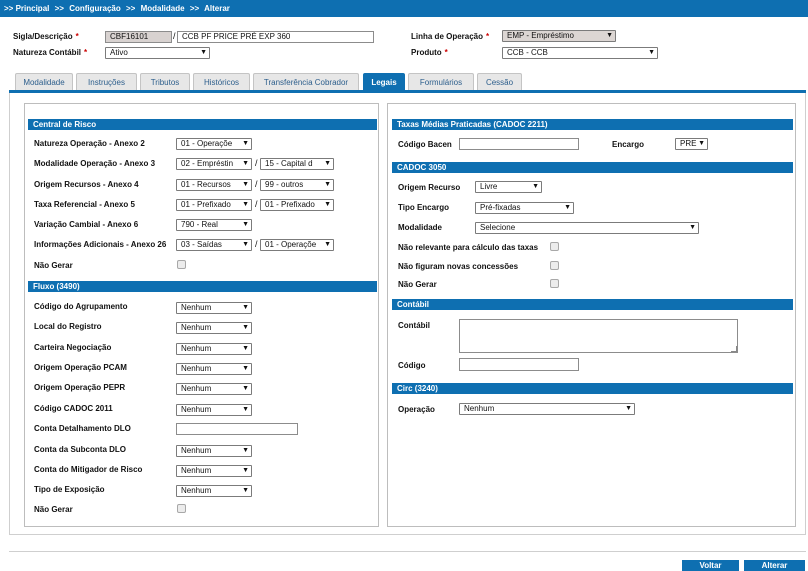  What do you see at coordinates (237, 429) in the screenshot?
I see `conta-detalhamento-field` at bounding box center [237, 429].